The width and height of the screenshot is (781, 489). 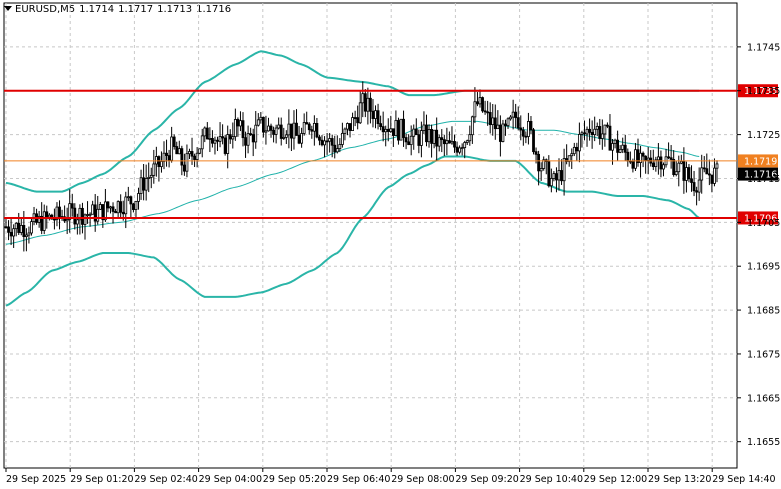 What do you see at coordinates (763, 91) in the screenshot?
I see `y-tick-label: 1.1735` at bounding box center [763, 91].